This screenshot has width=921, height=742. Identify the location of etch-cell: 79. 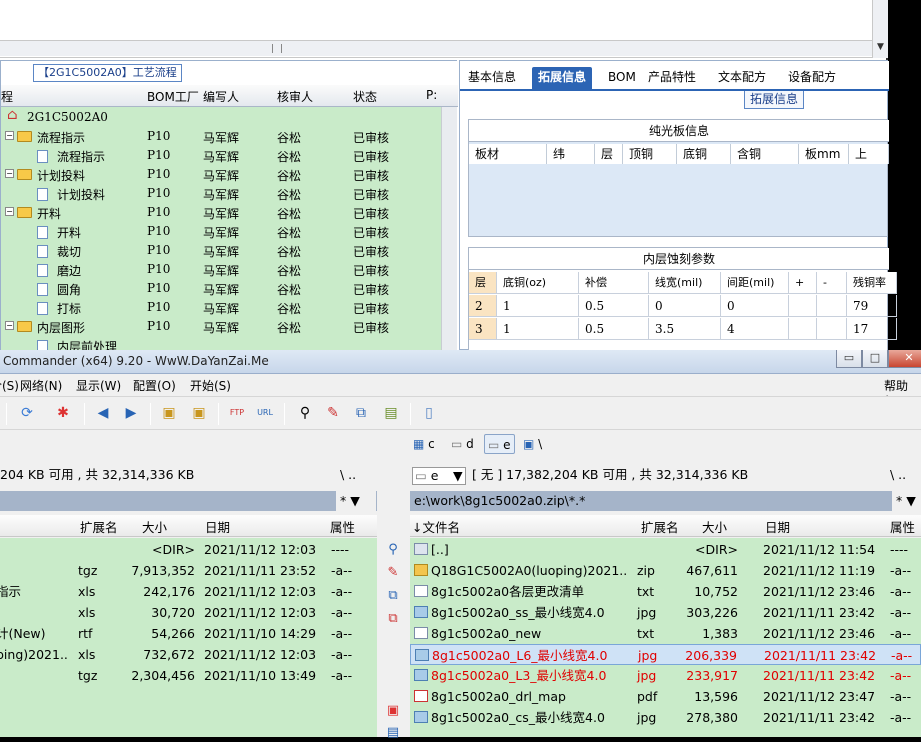
(872, 306).